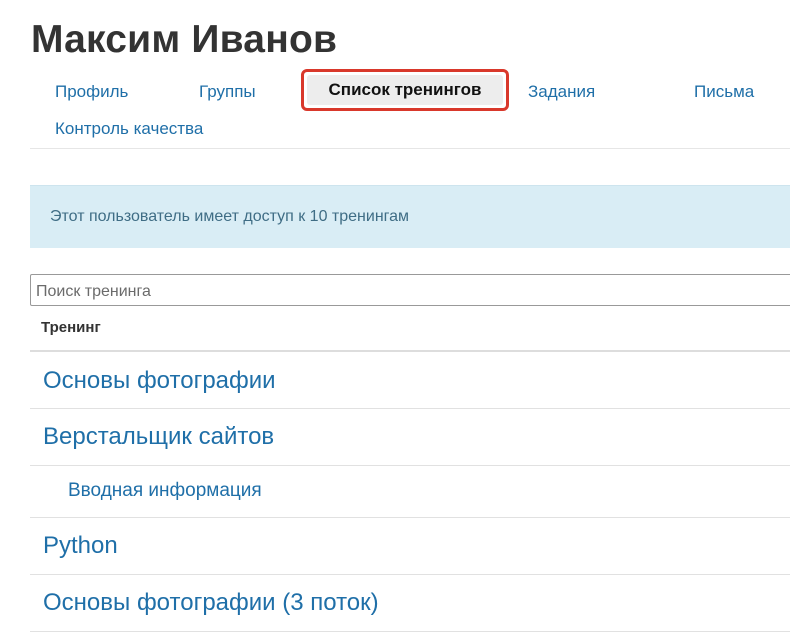 Image resolution: width=790 pixels, height=633 pixels. I want to click on tab-trainings: Список тренингов, so click(405, 90).